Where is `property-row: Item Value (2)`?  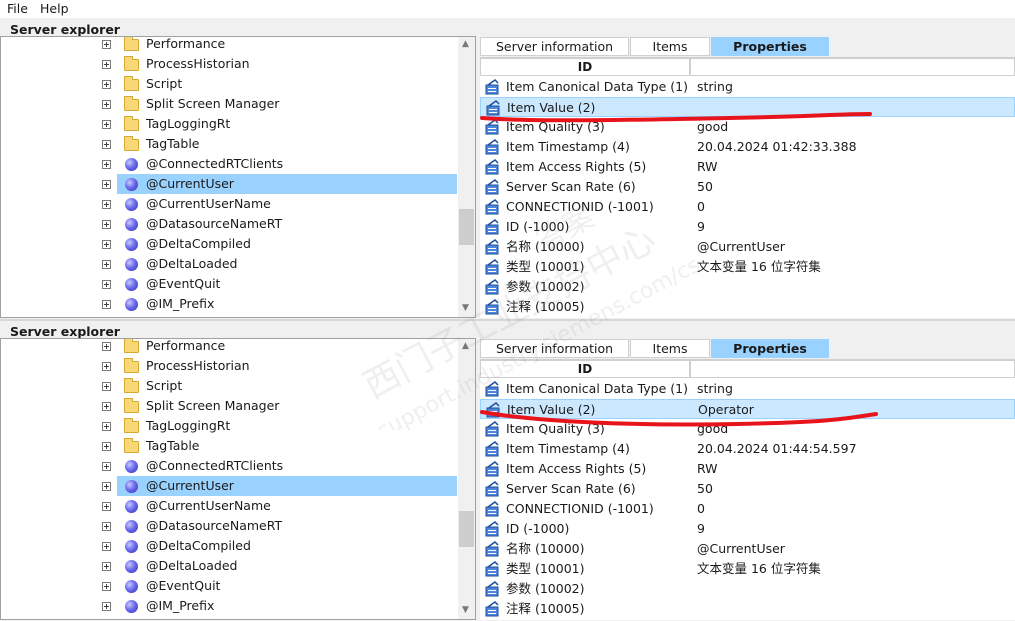
property-row: Item Value (2) is located at coordinates (747, 107).